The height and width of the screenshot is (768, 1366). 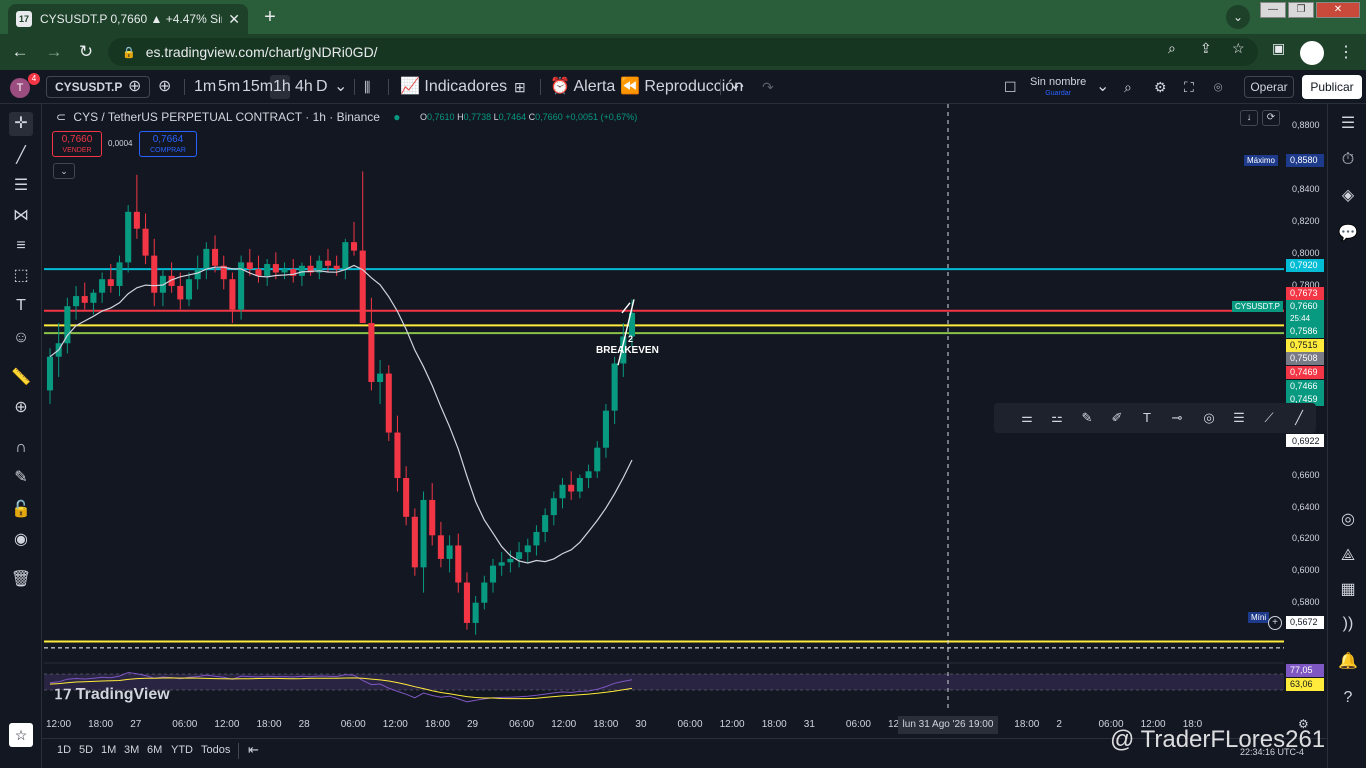 I want to click on ruler-icon: 📏, so click(x=21, y=378).